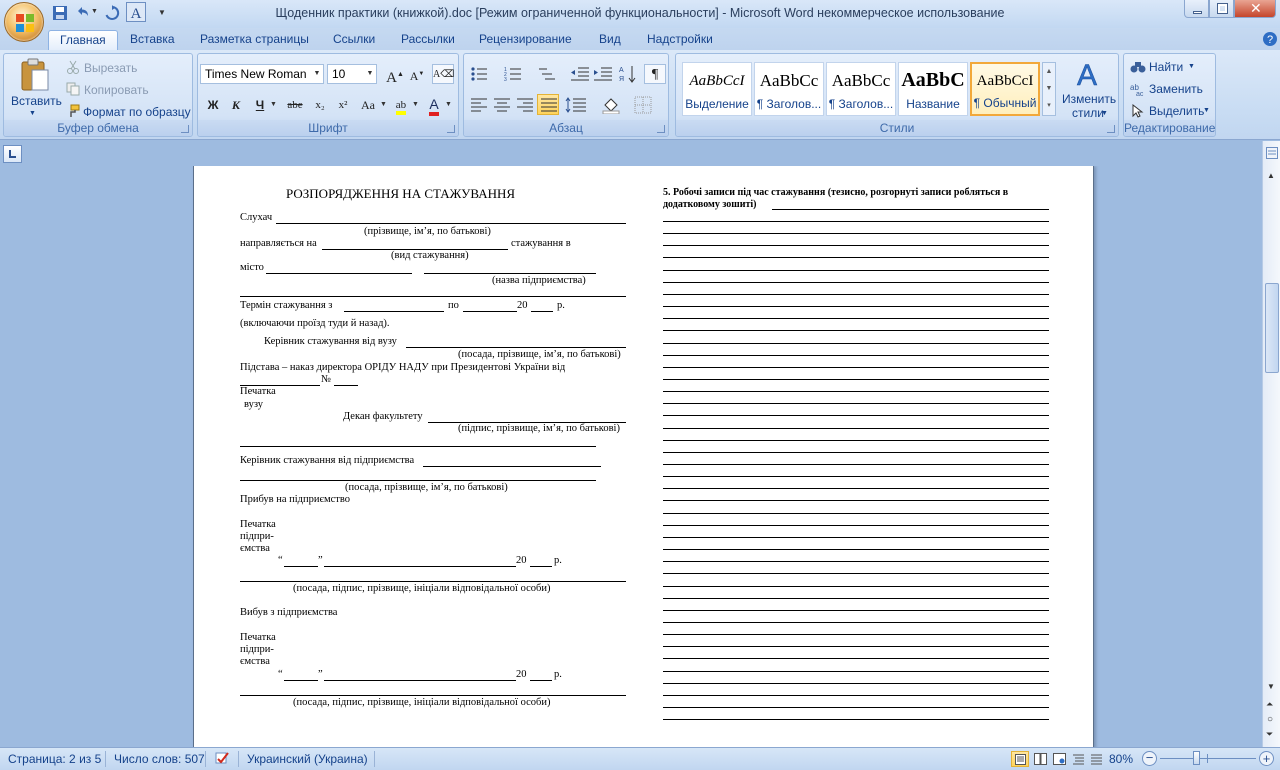 The image size is (1280, 770). Describe the element at coordinates (1040, 759) in the screenshot. I see `full-screen-reading-icon` at that location.